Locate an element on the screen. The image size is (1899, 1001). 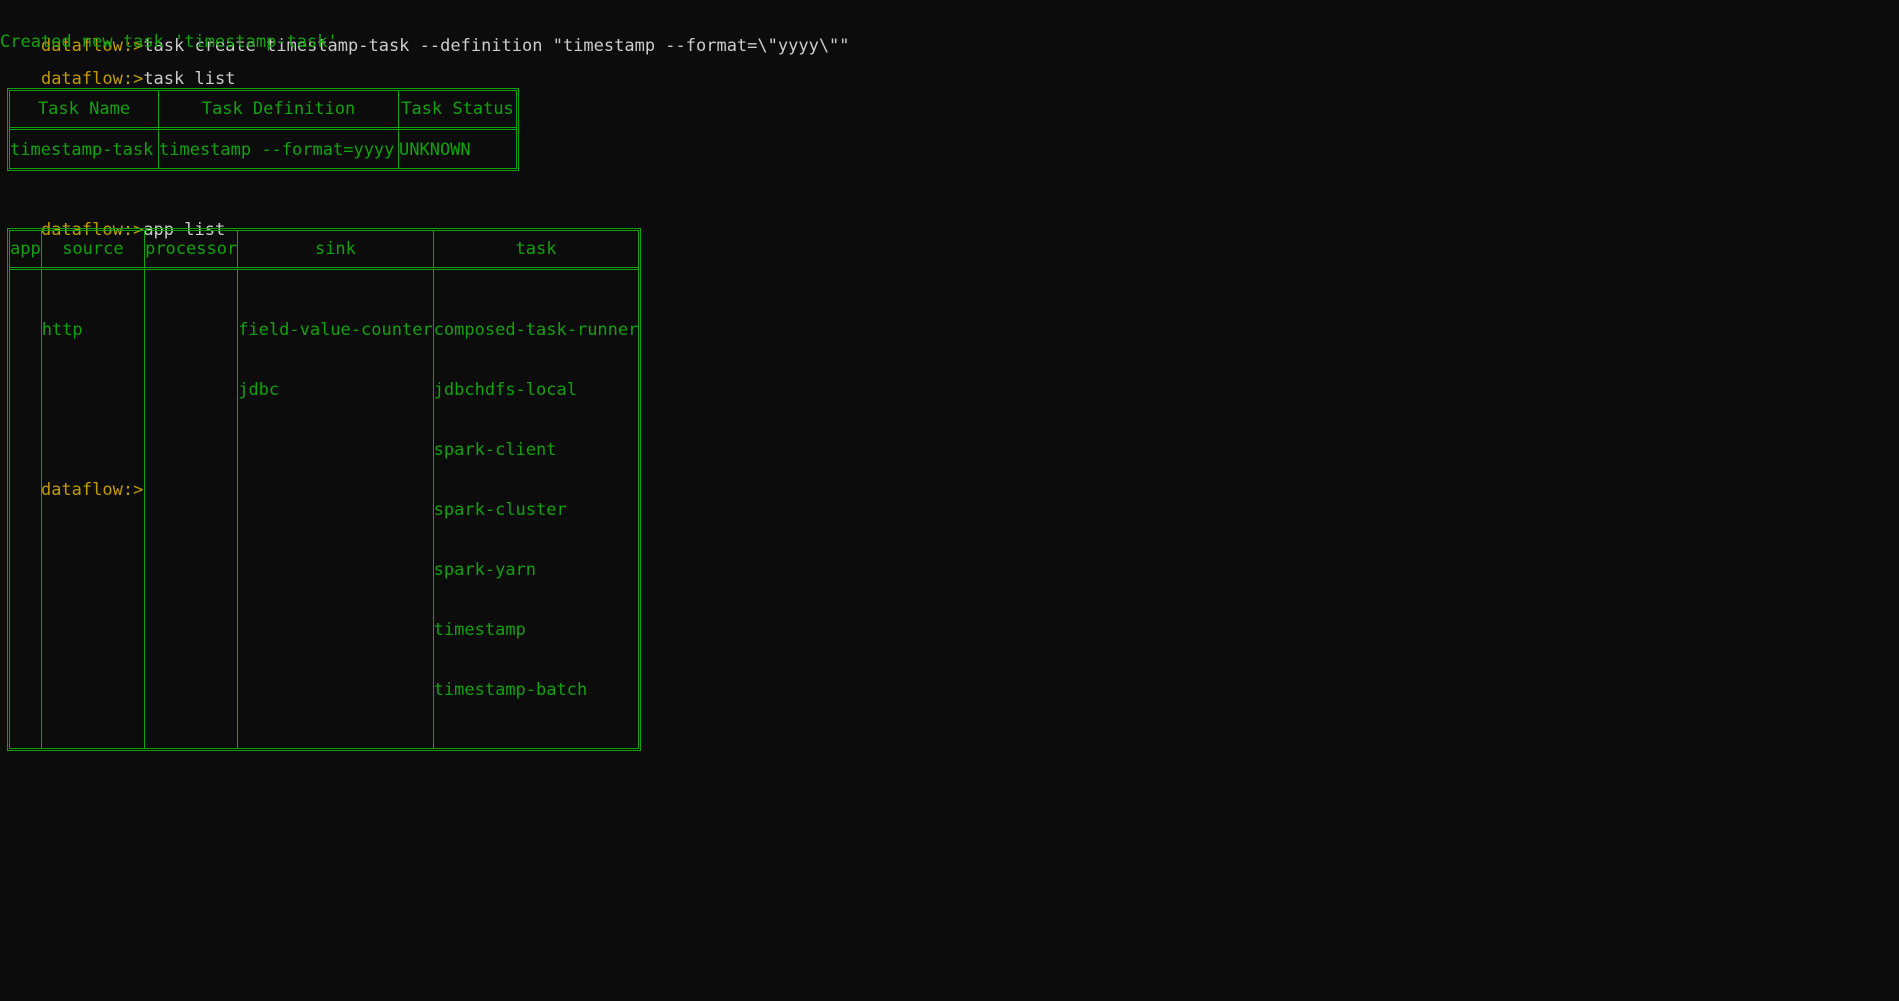
table-header-cell: source is located at coordinates (92, 250).